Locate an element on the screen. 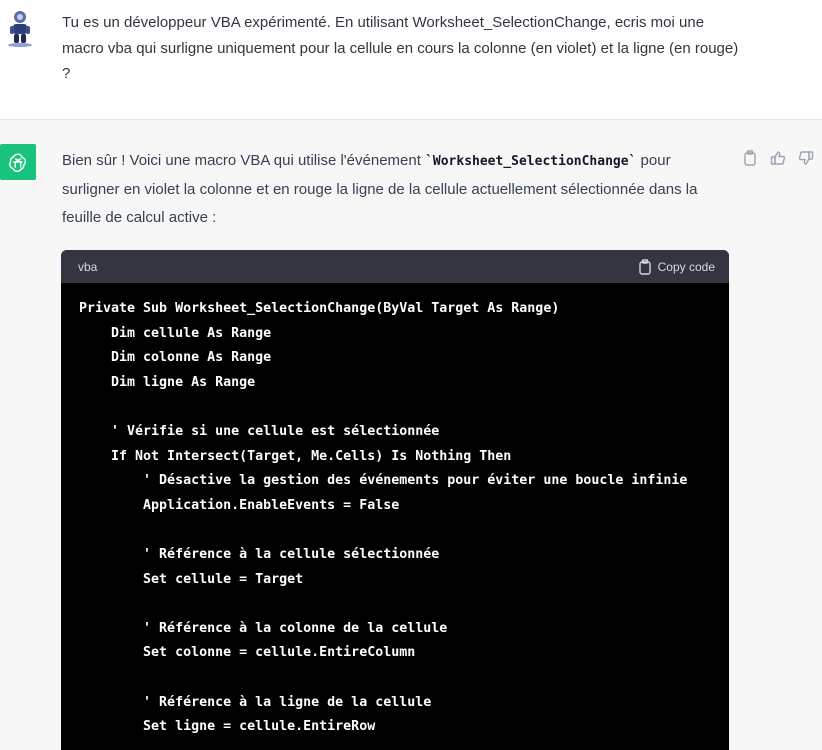 The width and height of the screenshot is (822, 750). code-line: ' Référence à la ligne de la cellule is located at coordinates (255, 702).